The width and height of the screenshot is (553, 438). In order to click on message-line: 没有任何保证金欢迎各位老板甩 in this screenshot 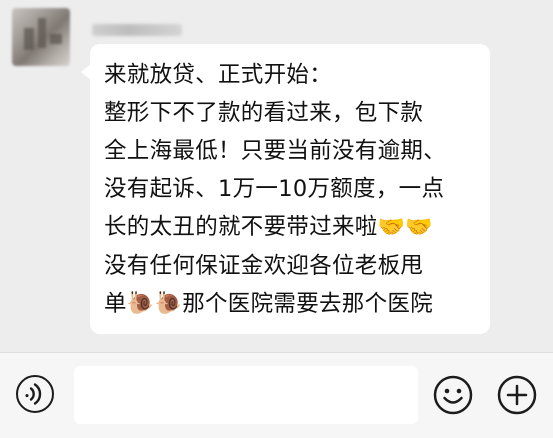, I will do `click(264, 265)`.